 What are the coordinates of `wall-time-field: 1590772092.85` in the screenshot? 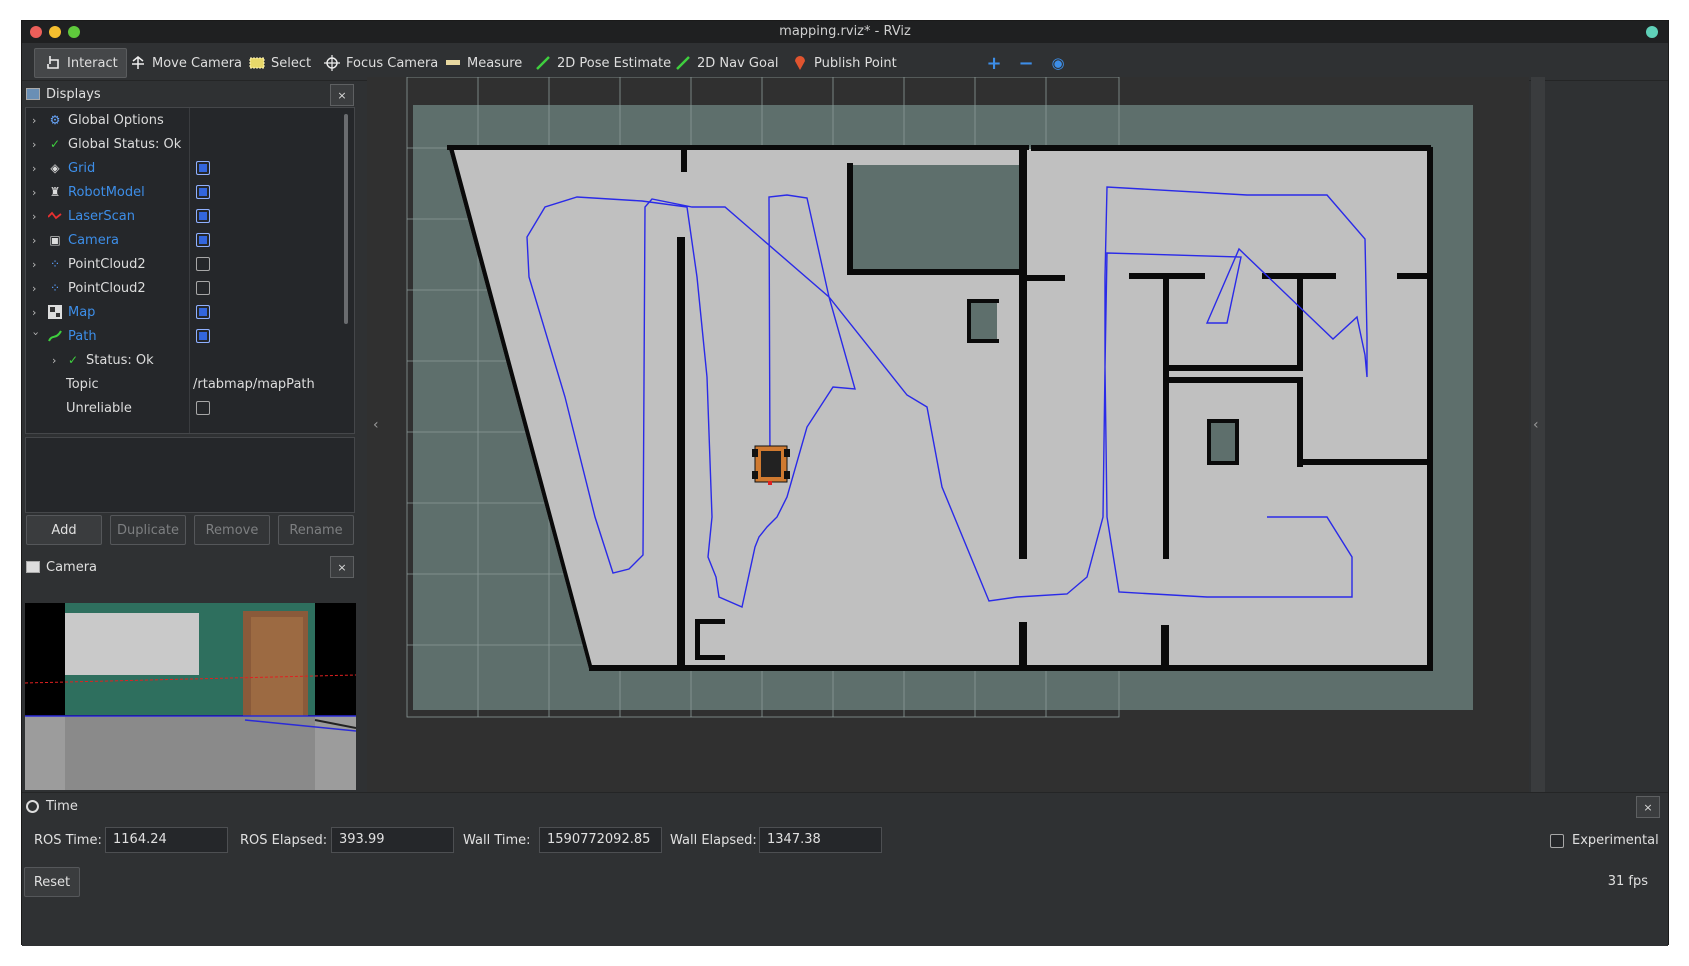 It's located at (600, 840).